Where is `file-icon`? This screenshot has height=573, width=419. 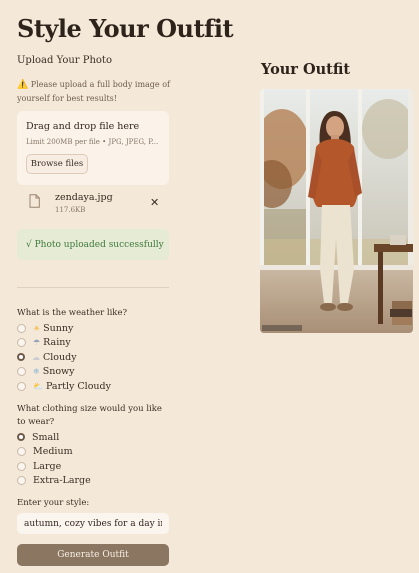 file-icon is located at coordinates (34, 201).